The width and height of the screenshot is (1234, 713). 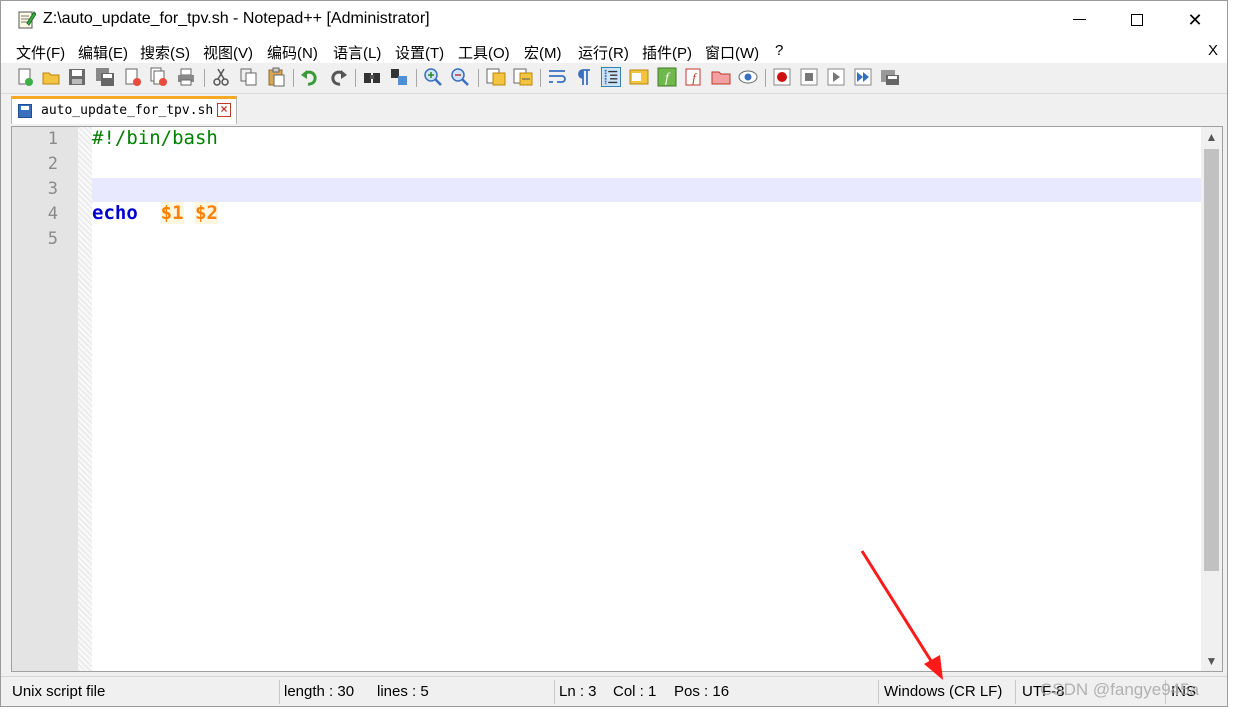 What do you see at coordinates (1120, 689) in the screenshot?
I see `watermark: CSDN @fangye945a` at bounding box center [1120, 689].